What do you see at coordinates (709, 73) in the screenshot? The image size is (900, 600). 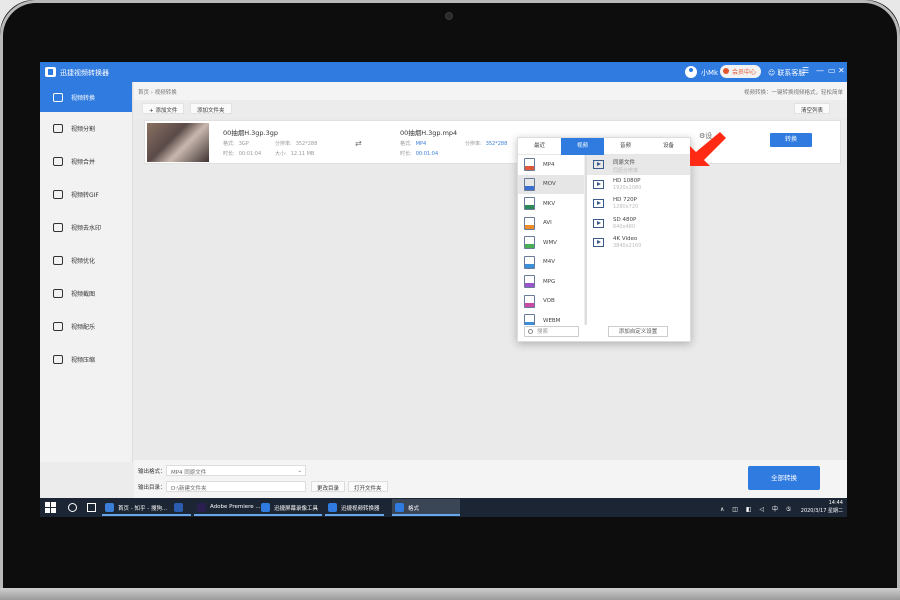 I see `user-name: 小Mk` at bounding box center [709, 73].